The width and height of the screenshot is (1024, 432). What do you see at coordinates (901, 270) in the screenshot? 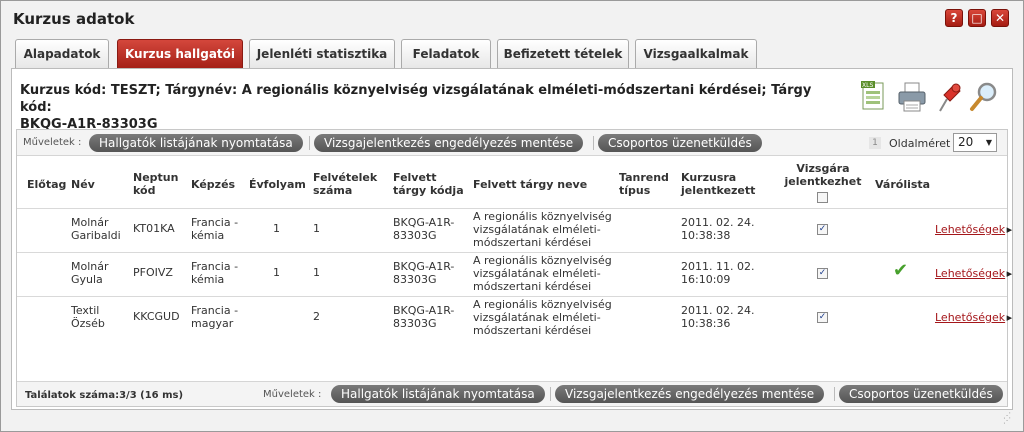
I see `waitlist-check-icon: ✔` at bounding box center [901, 270].